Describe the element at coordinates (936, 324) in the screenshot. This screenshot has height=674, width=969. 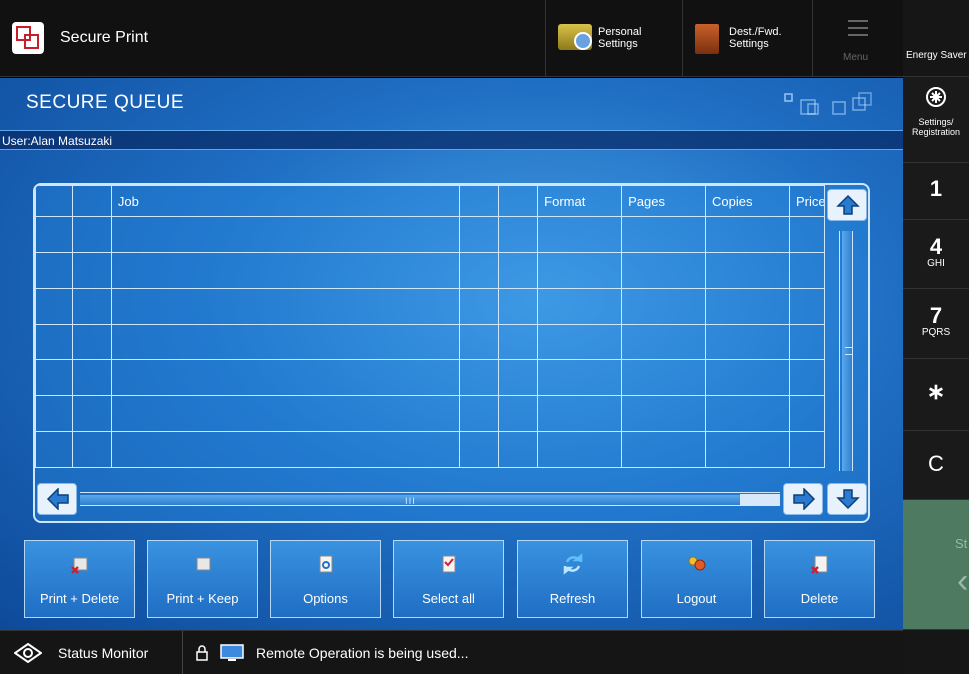
I see `key-7: 7 PQRS` at that location.